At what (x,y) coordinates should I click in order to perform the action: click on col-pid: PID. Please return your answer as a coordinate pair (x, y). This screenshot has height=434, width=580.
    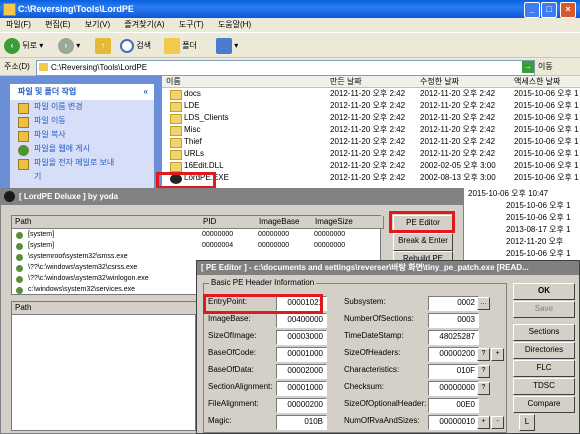
    Looking at the image, I should click on (230, 222).